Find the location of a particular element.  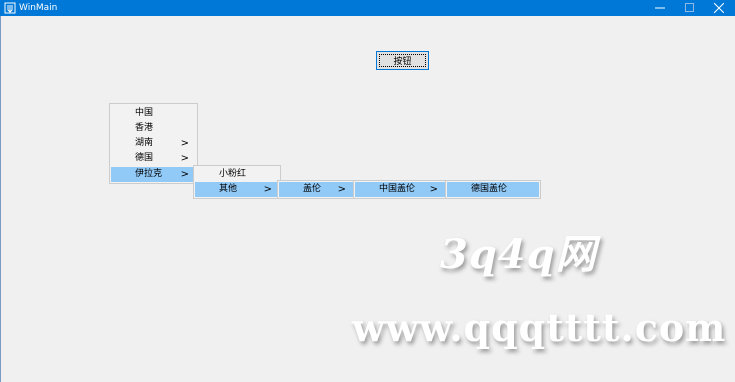

window-border is located at coordinates (0, 199).